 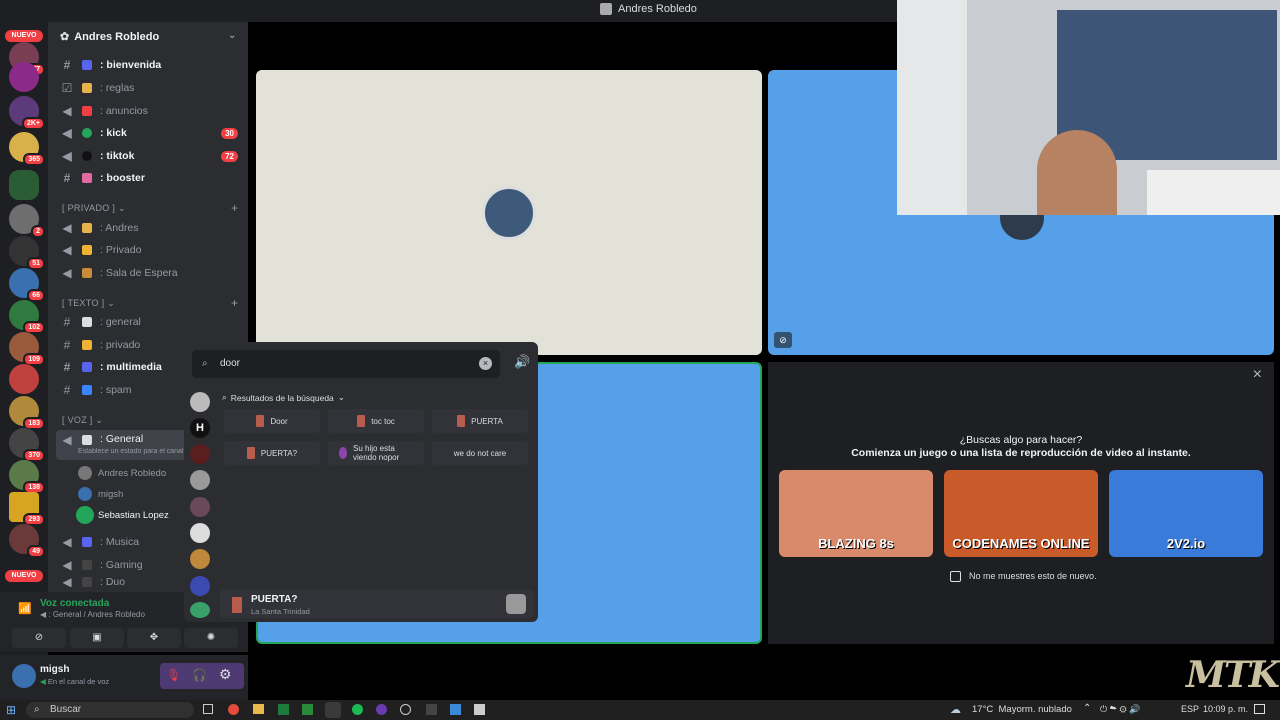 I want to click on server-icon: 102, so click(x=27, y=317).